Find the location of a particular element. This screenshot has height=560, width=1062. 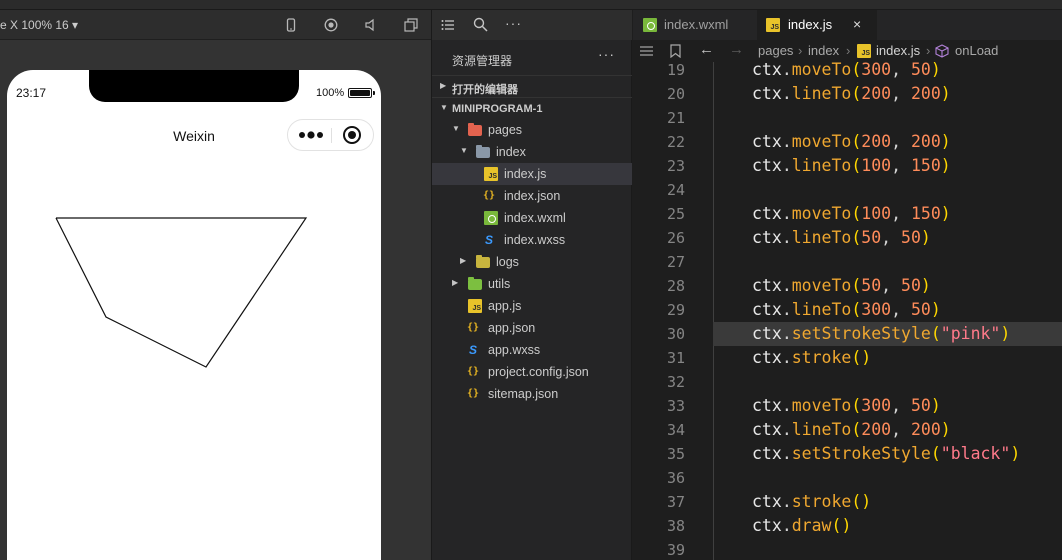

line-number: 20 is located at coordinates (675, 94).